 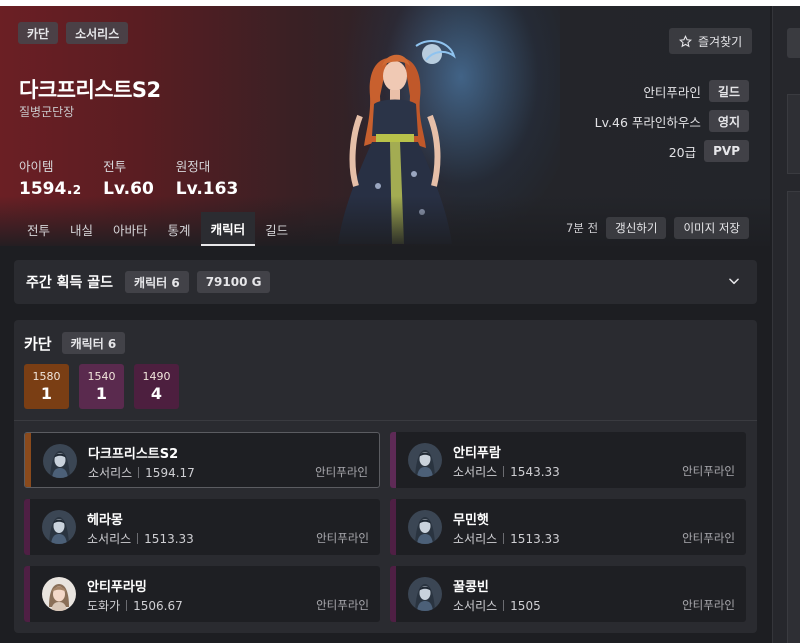 What do you see at coordinates (385, 282) in the screenshot?
I see `weekly-gold-bar: 주간 획득 골드 캐릭터 6 79100 G` at bounding box center [385, 282].